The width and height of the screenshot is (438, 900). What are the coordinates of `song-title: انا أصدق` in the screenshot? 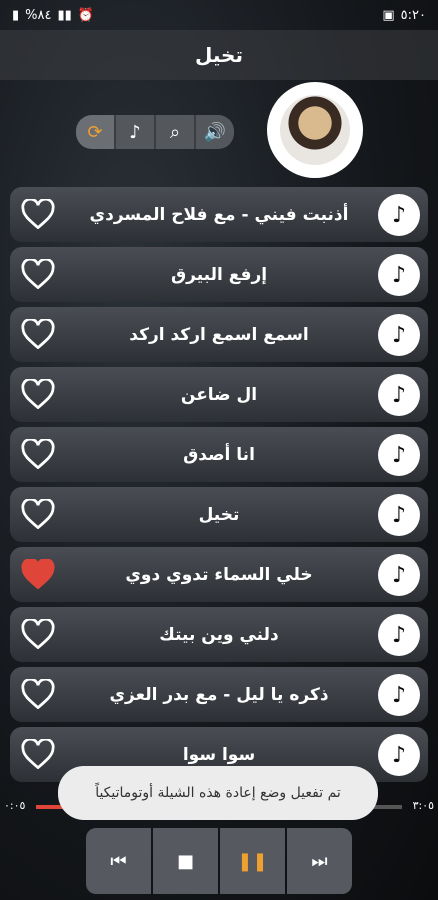 It's located at (219, 454).